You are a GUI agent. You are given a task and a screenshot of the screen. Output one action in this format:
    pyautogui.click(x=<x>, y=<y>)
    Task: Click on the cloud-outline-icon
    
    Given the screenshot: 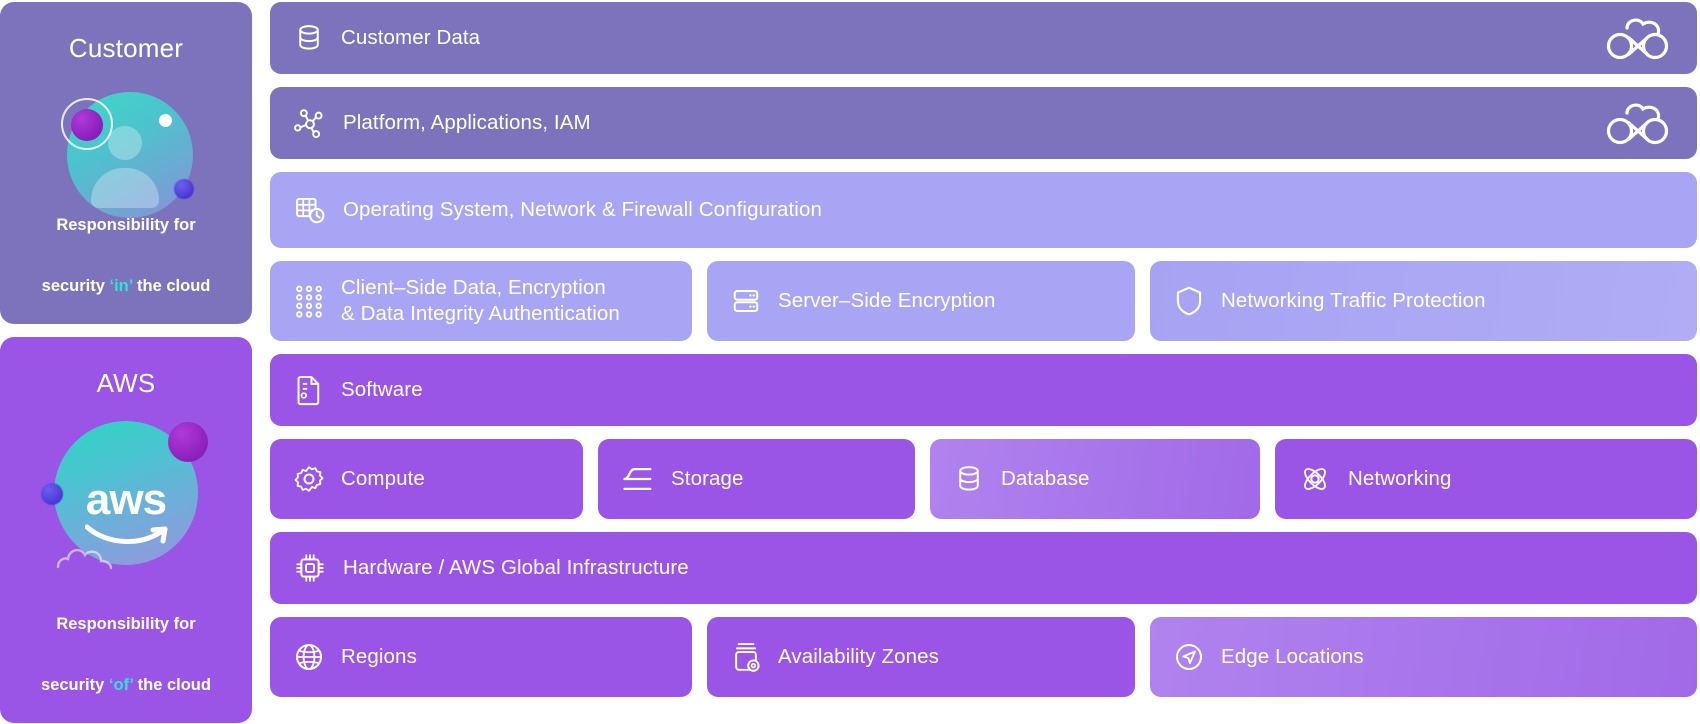 What is the action you would take?
    pyautogui.click(x=84, y=559)
    